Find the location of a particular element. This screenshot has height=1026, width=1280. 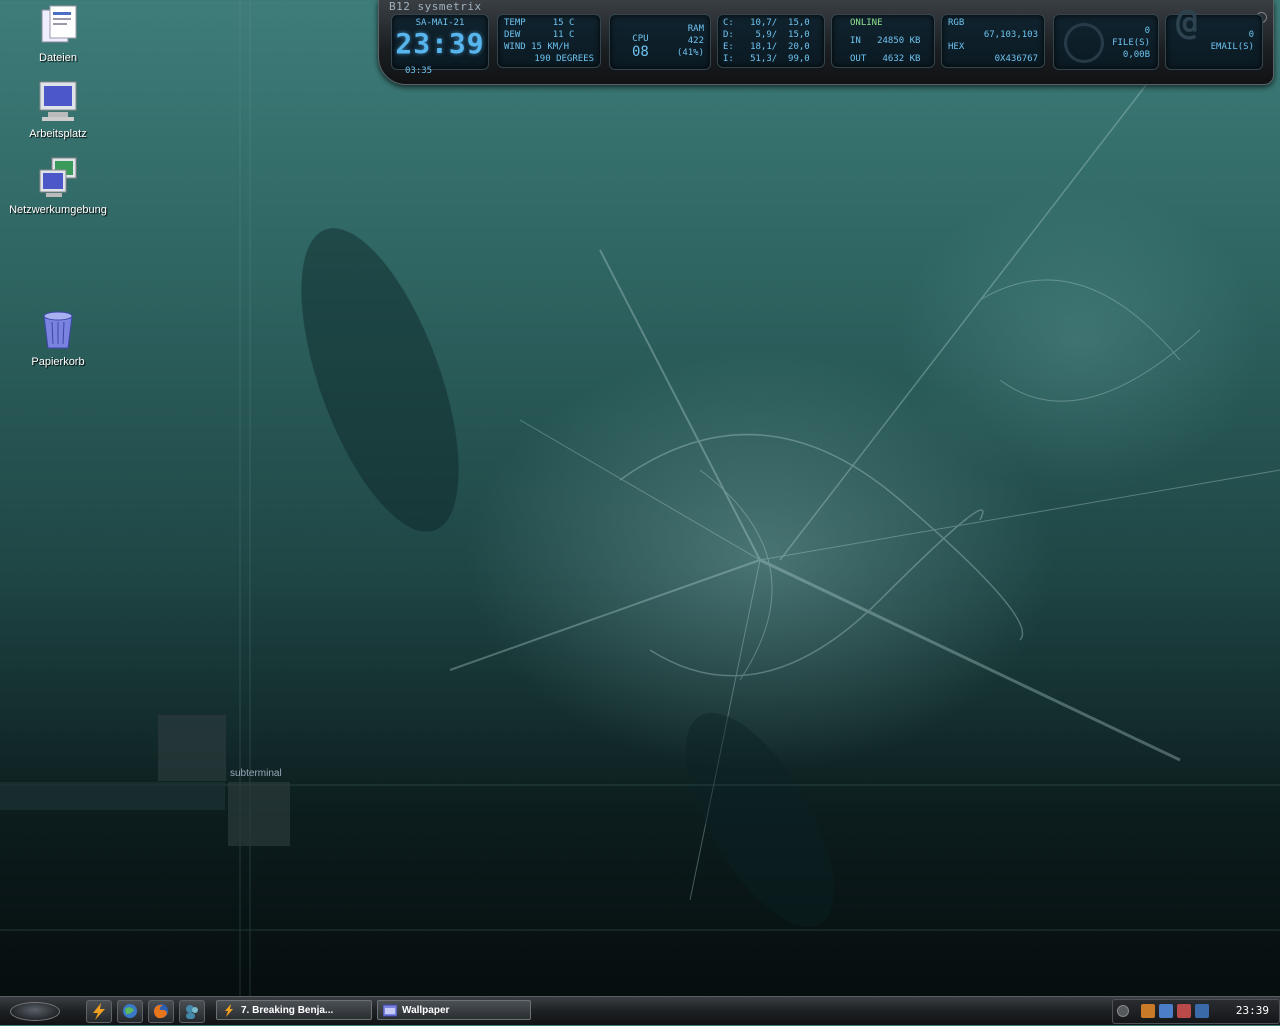

tray-app-icon is located at coordinates (1148, 1011).